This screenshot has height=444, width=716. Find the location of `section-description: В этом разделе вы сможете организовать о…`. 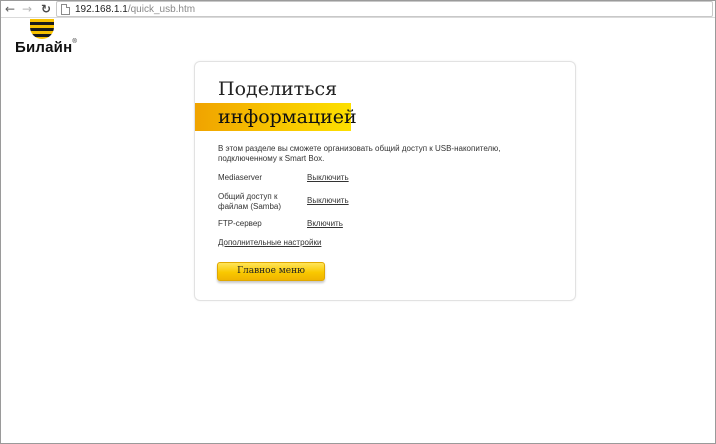

section-description: В этом разделе вы сможете организовать о… is located at coordinates (359, 153).